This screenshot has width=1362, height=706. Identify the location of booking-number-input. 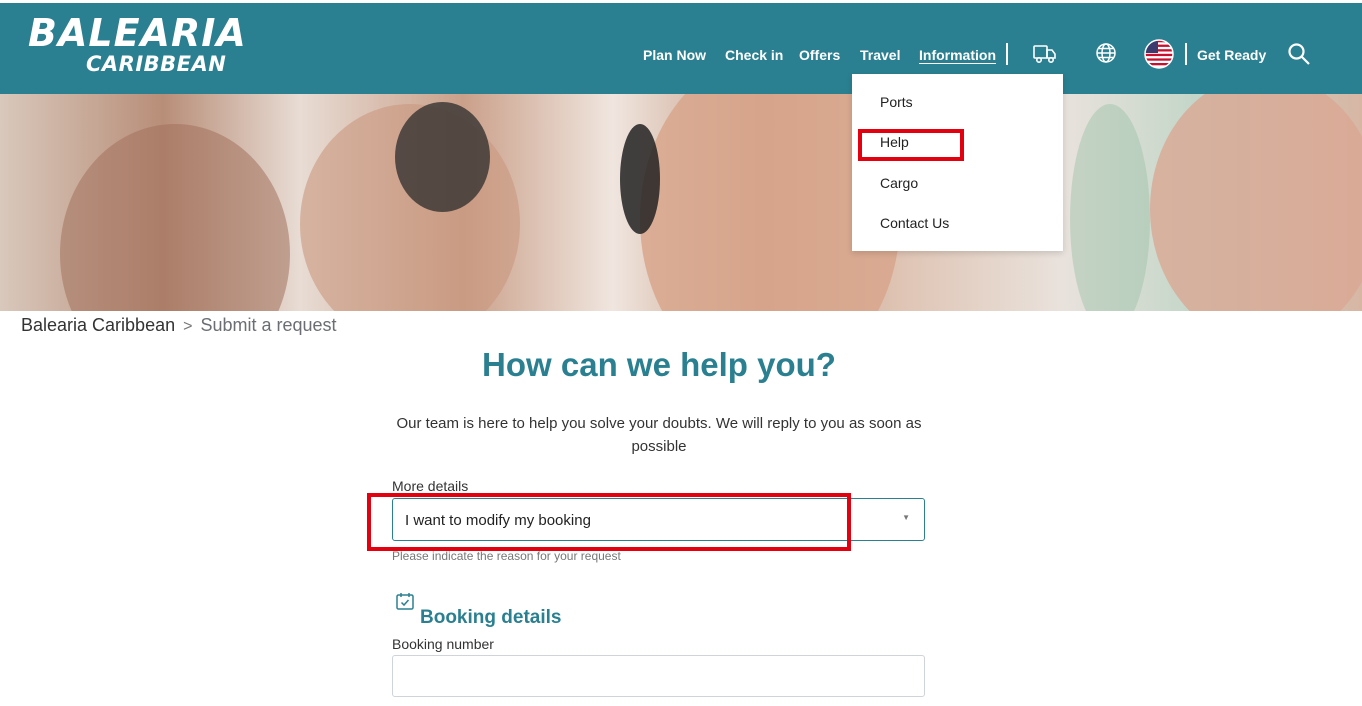
(658, 676).